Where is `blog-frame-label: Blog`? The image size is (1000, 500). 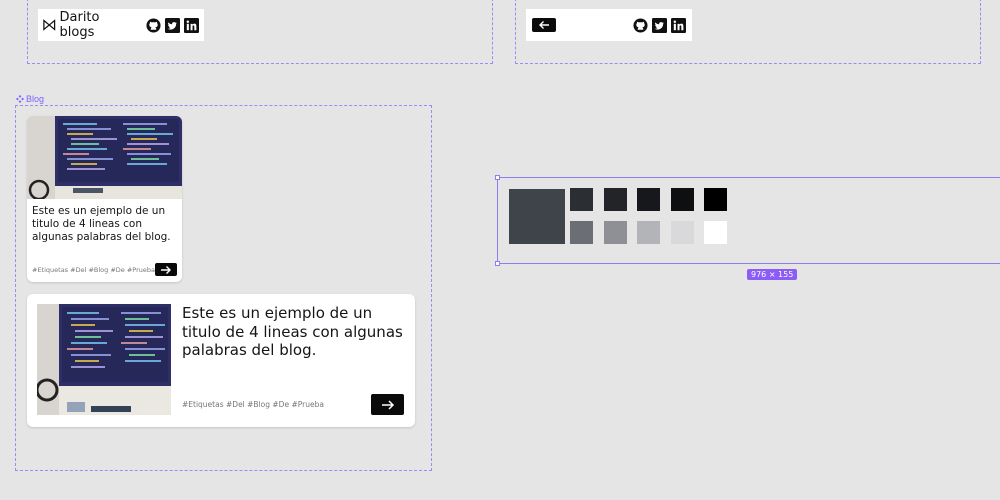
blog-frame-label: Blog is located at coordinates (30, 99).